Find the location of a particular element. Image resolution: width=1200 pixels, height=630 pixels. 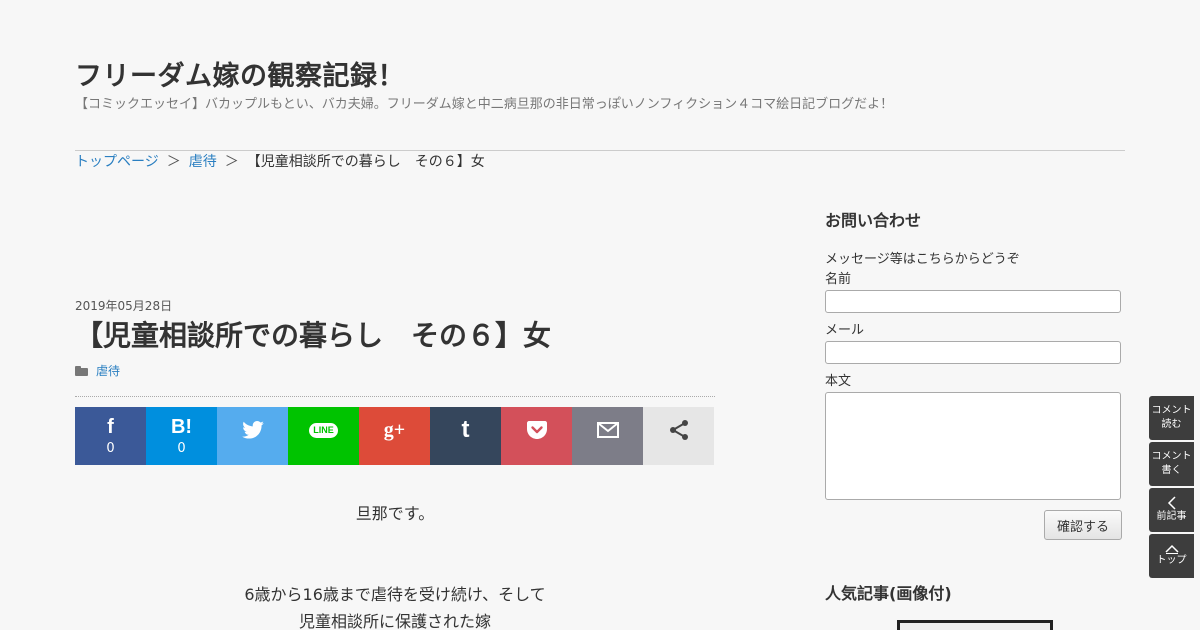

email-input is located at coordinates (973, 352).